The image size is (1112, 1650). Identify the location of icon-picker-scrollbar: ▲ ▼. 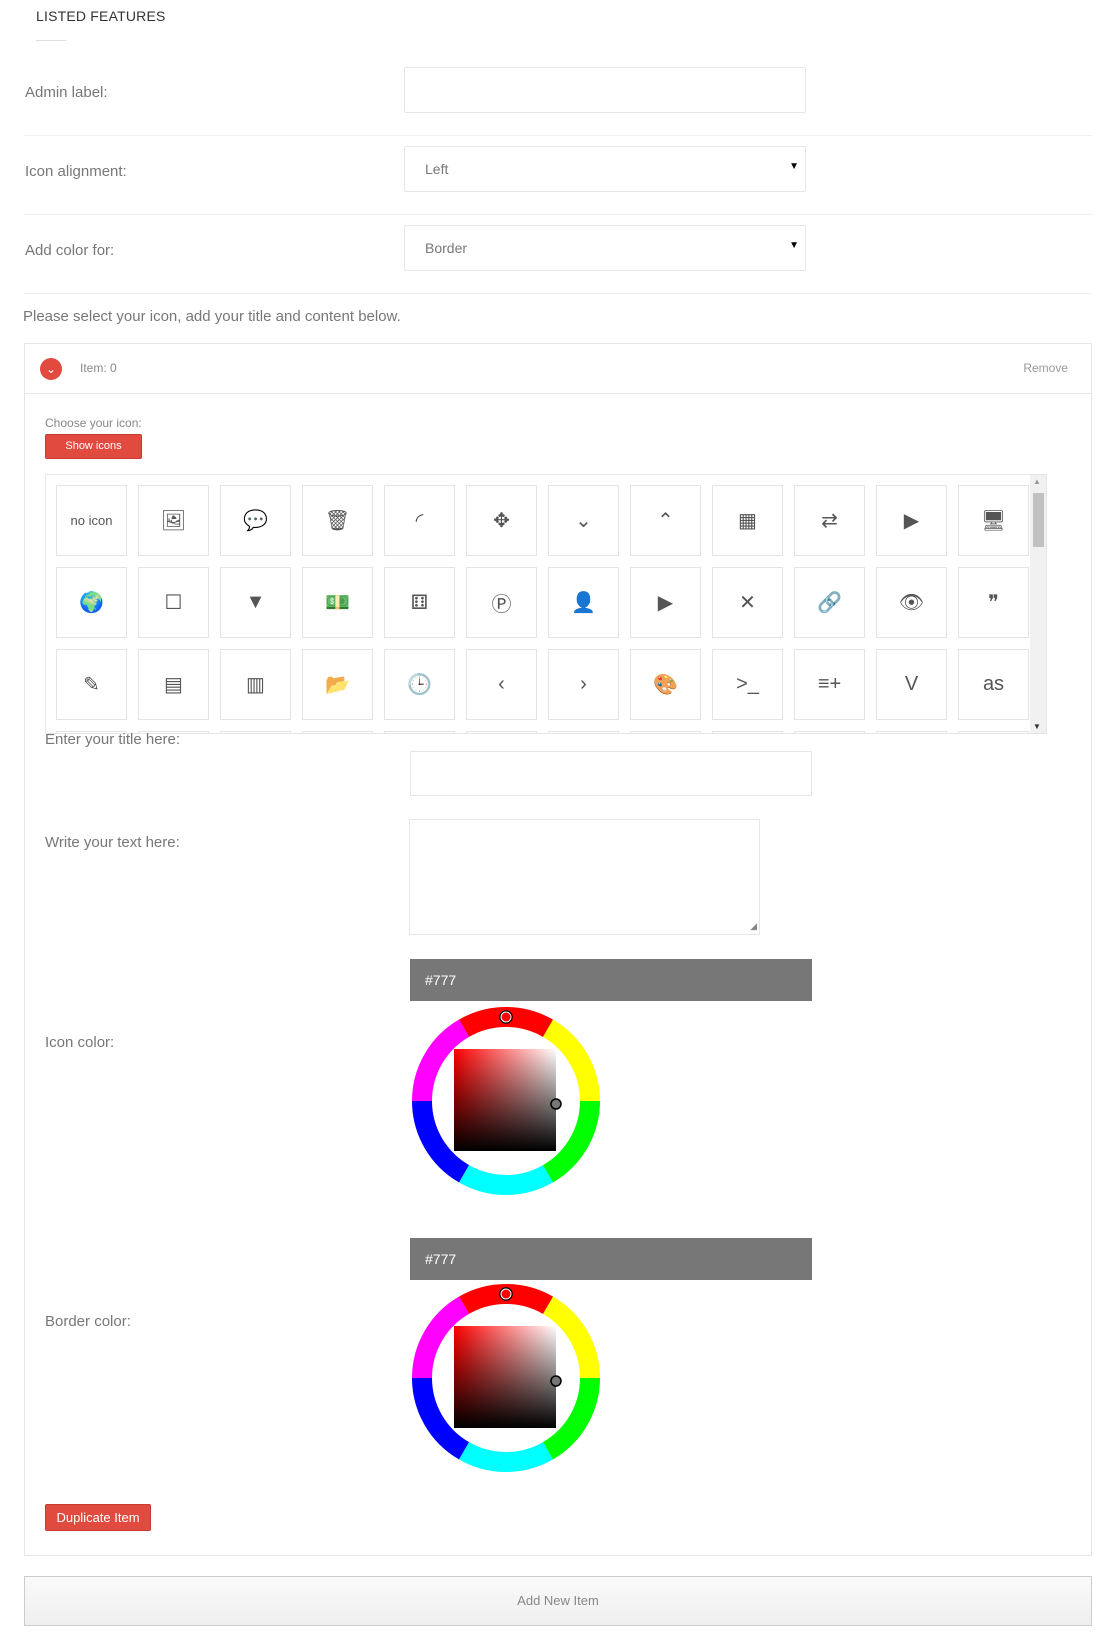
(1038, 604).